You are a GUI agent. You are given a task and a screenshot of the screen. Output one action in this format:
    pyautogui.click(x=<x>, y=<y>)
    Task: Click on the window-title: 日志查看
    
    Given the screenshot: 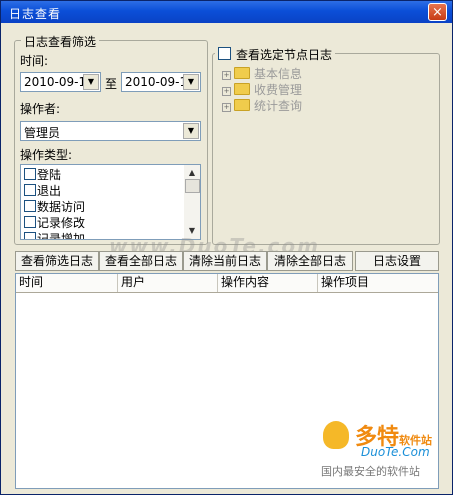 What is the action you would take?
    pyautogui.click(x=35, y=14)
    